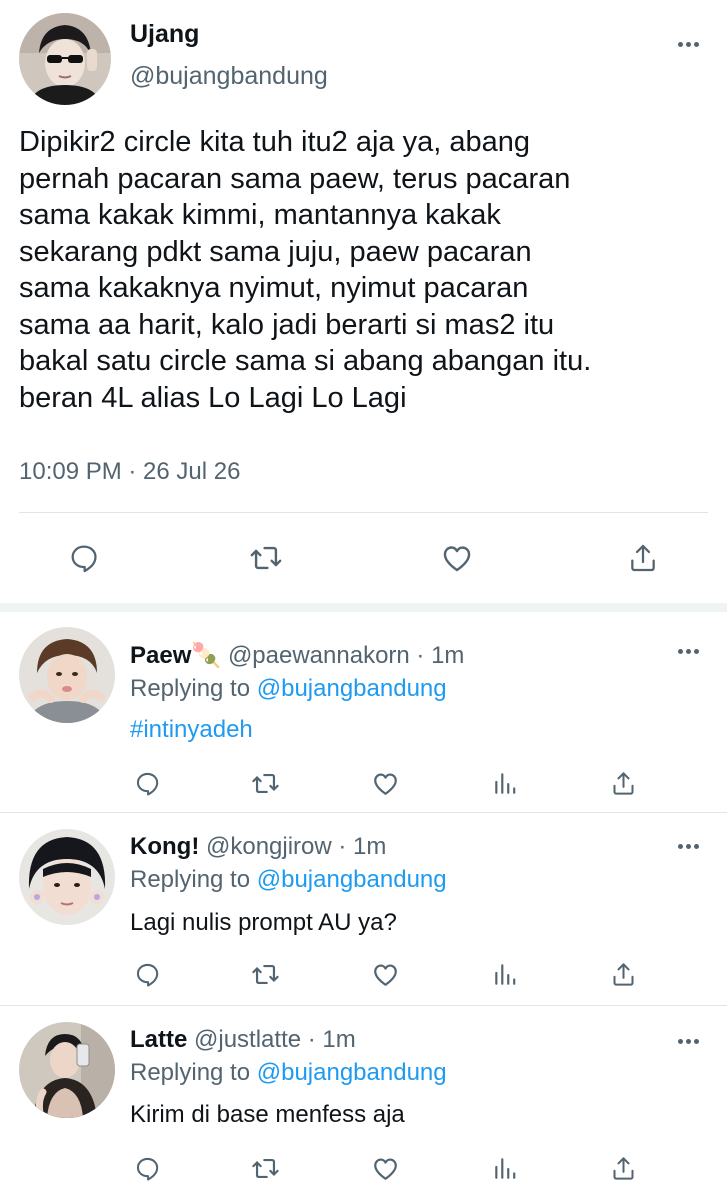 This screenshot has height=1200, width=727. I want to click on display-name: Latte, so click(158, 1039).